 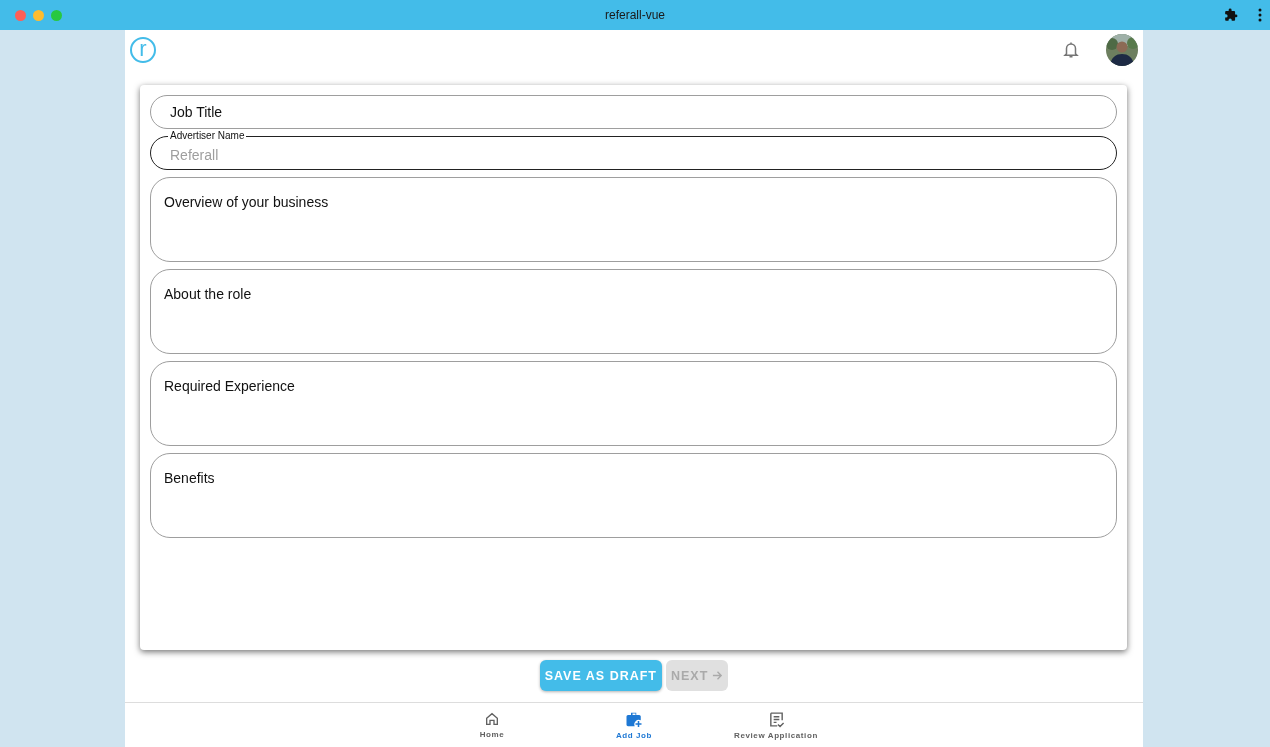 I want to click on save-draft-button: SAVE AS DRAFT, so click(x=600, y=675).